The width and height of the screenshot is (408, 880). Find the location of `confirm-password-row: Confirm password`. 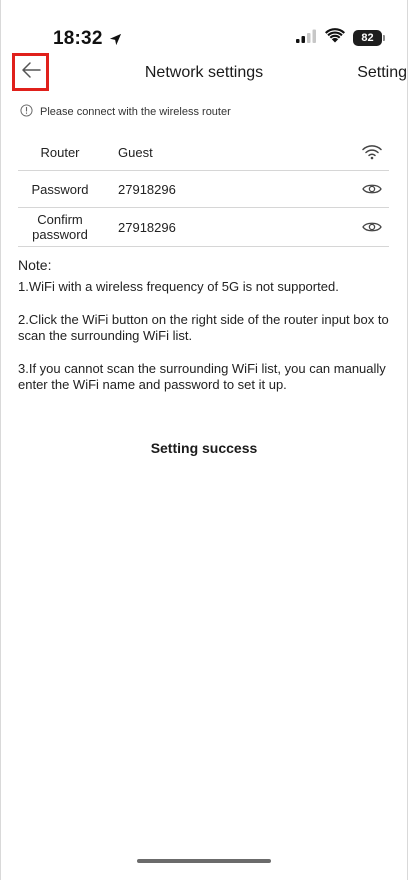

confirm-password-row: Confirm password is located at coordinates (203, 227).